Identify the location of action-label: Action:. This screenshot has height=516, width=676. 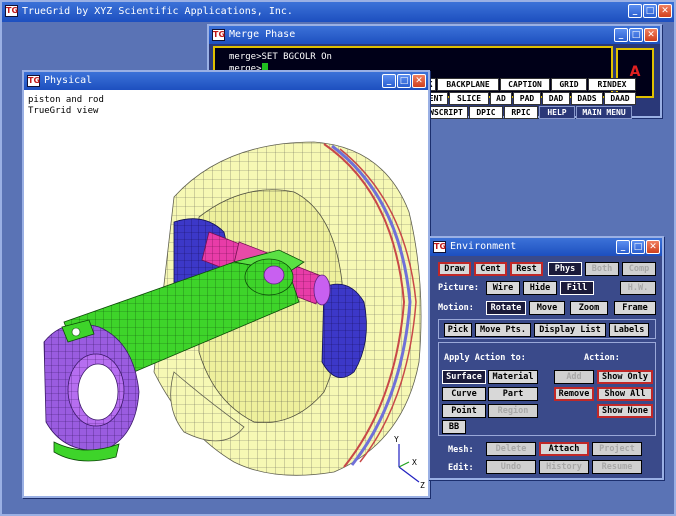
(602, 358).